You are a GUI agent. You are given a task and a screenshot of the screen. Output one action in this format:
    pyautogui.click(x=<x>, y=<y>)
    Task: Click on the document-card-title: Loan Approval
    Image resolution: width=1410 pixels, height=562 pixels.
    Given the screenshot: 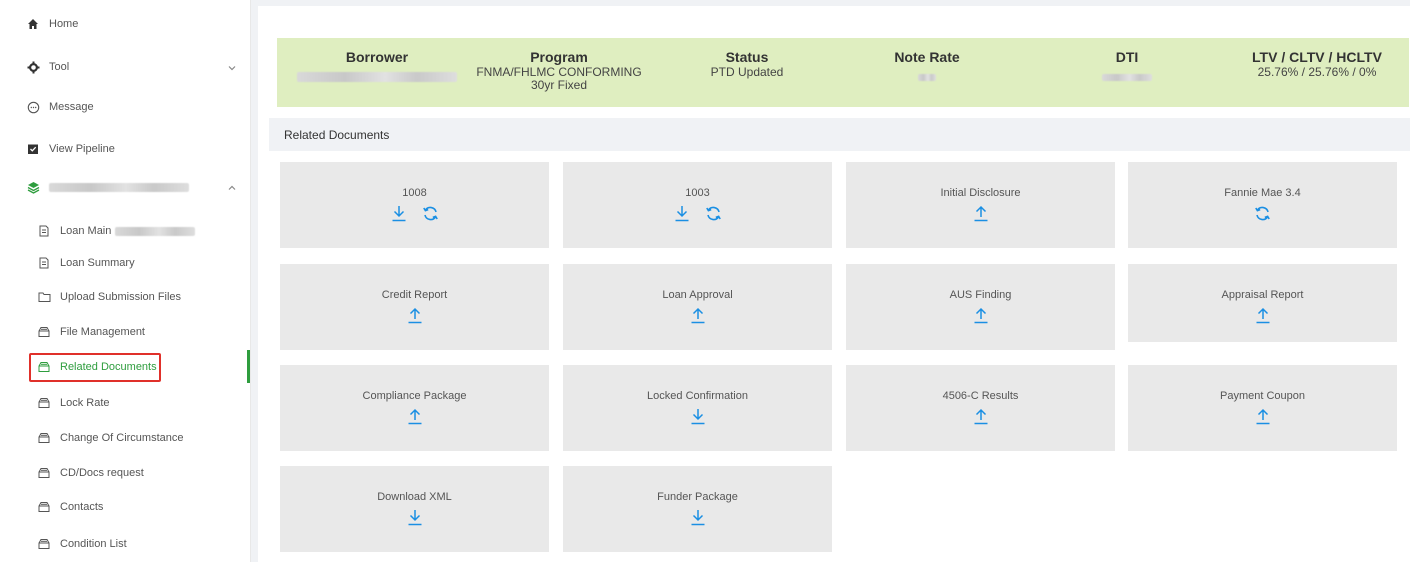 What is the action you would take?
    pyautogui.click(x=697, y=295)
    